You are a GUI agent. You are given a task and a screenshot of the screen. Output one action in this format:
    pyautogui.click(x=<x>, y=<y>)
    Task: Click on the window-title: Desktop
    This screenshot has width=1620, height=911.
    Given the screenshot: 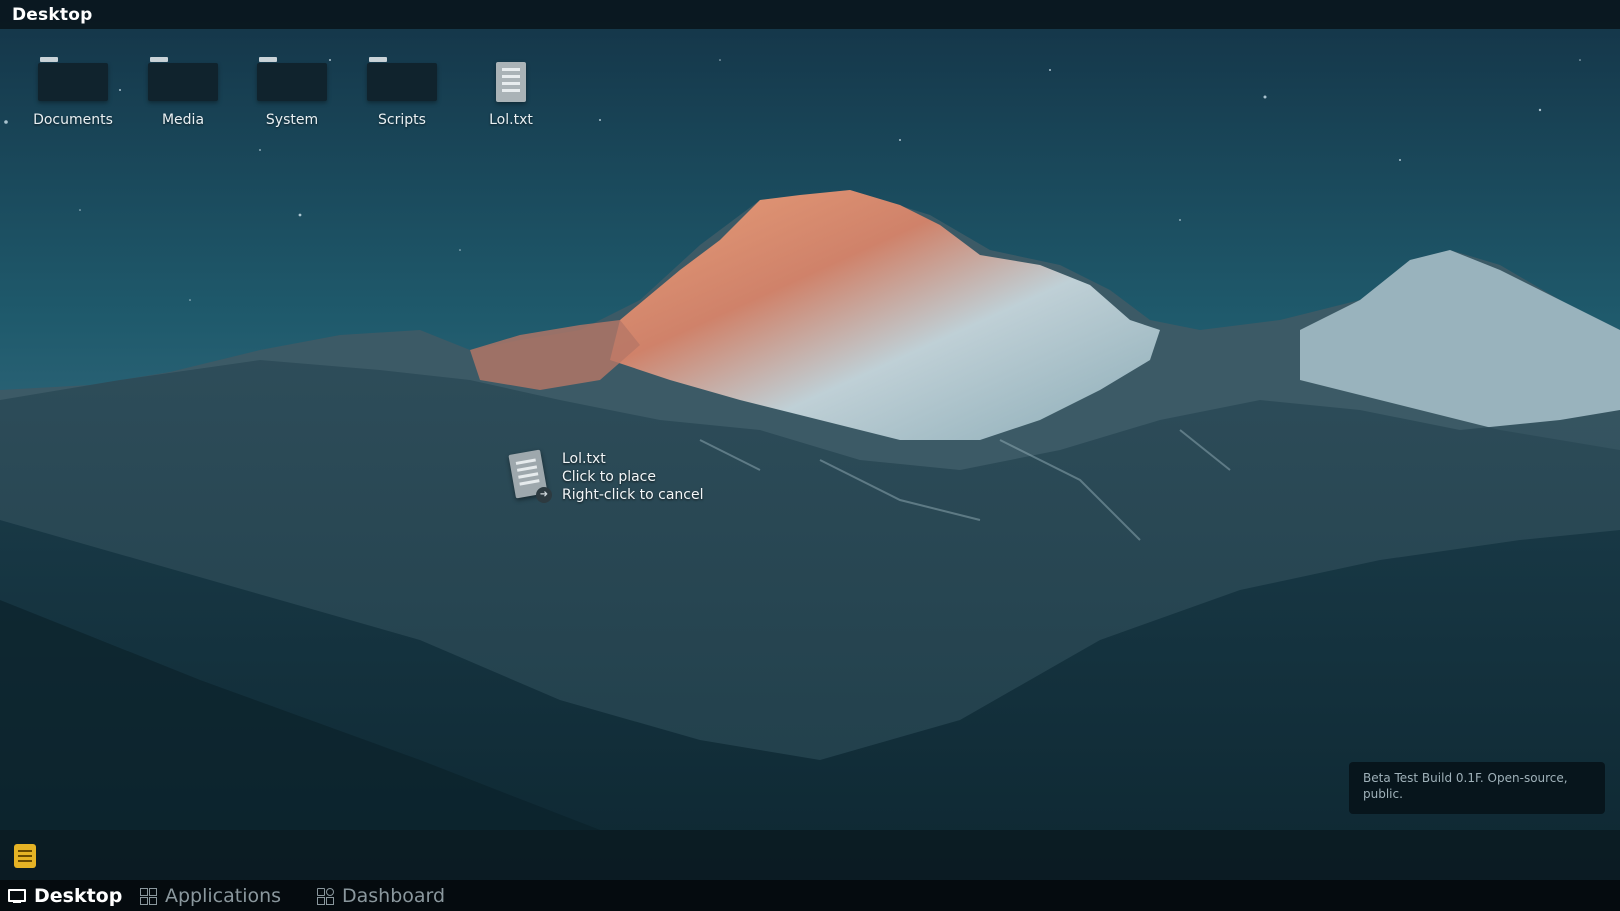 What is the action you would take?
    pyautogui.click(x=52, y=15)
    